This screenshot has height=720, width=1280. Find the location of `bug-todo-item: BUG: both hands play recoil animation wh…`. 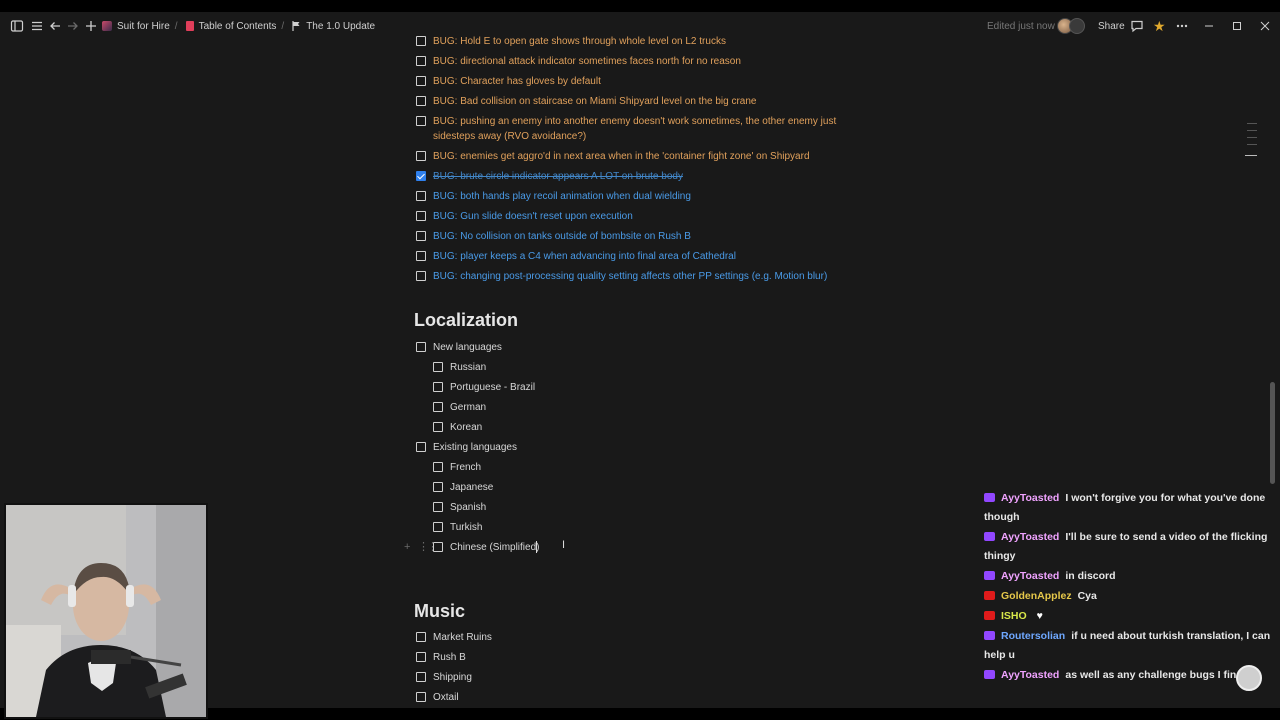

bug-todo-item: BUG: both hands play recoil animation wh… is located at coordinates (553, 199).